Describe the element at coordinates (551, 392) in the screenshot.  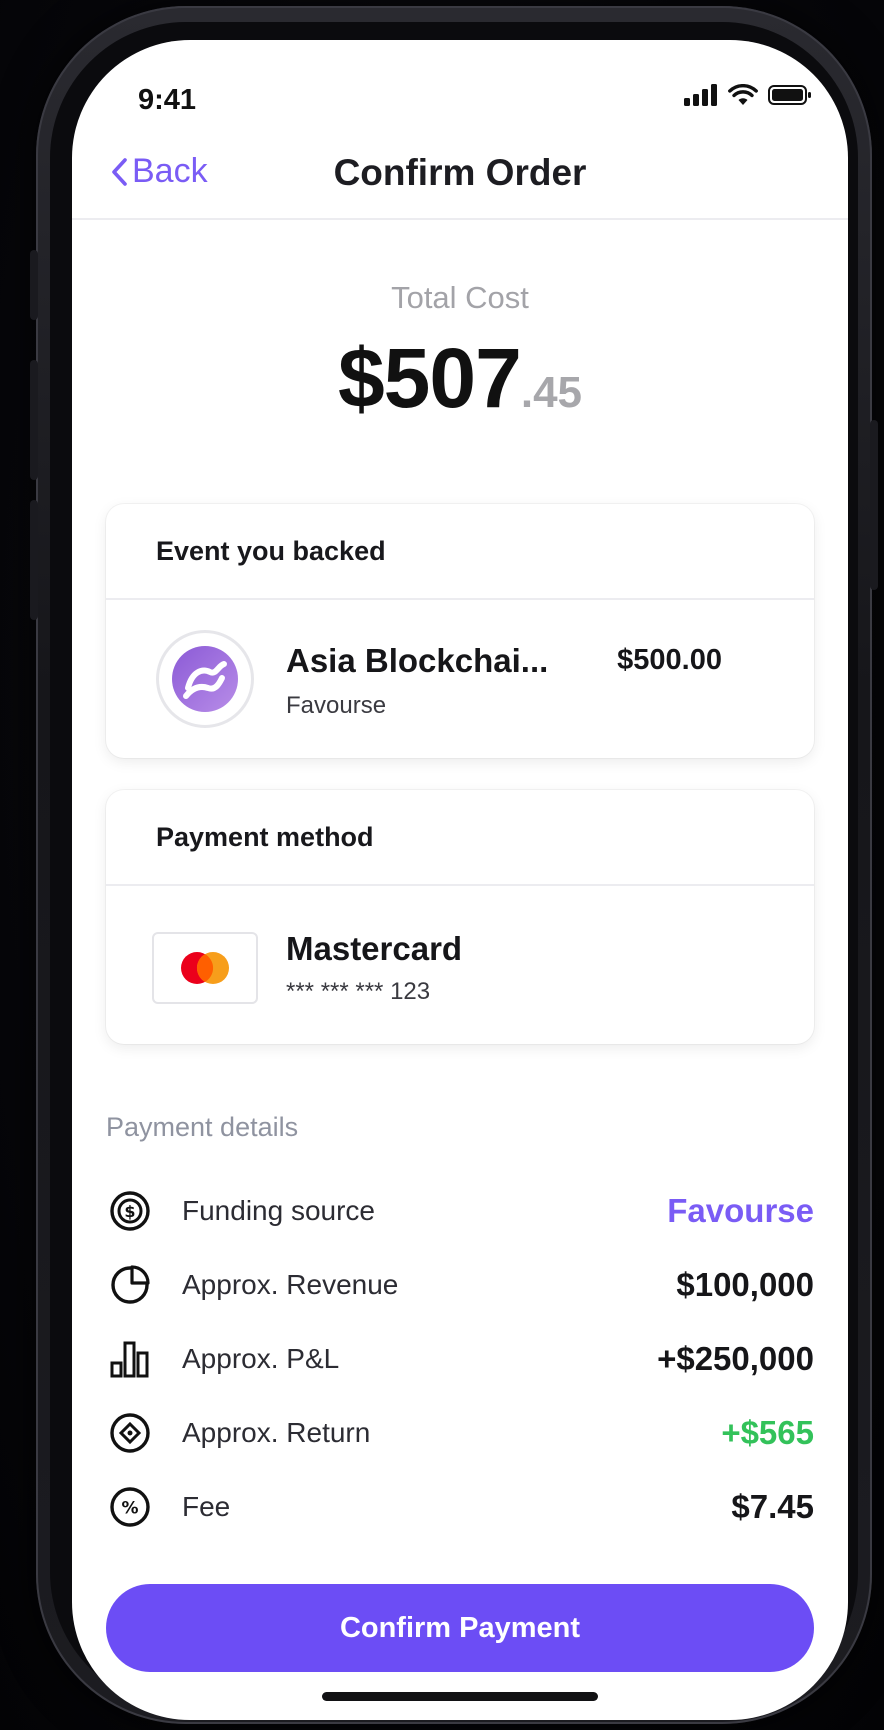
I see `total-amount-cents: .45` at that location.